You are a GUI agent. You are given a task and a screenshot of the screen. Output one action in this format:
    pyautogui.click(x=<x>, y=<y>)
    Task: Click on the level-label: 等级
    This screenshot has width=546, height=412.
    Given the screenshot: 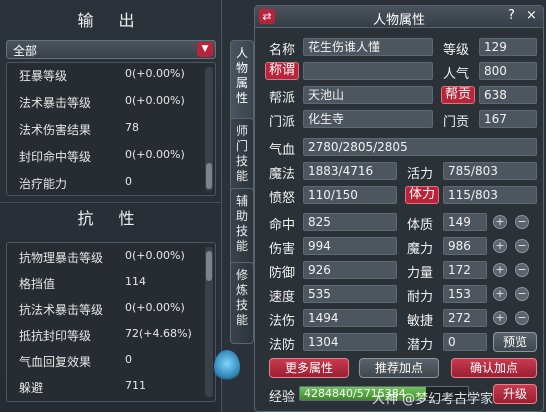 What is the action you would take?
    pyautogui.click(x=456, y=50)
    